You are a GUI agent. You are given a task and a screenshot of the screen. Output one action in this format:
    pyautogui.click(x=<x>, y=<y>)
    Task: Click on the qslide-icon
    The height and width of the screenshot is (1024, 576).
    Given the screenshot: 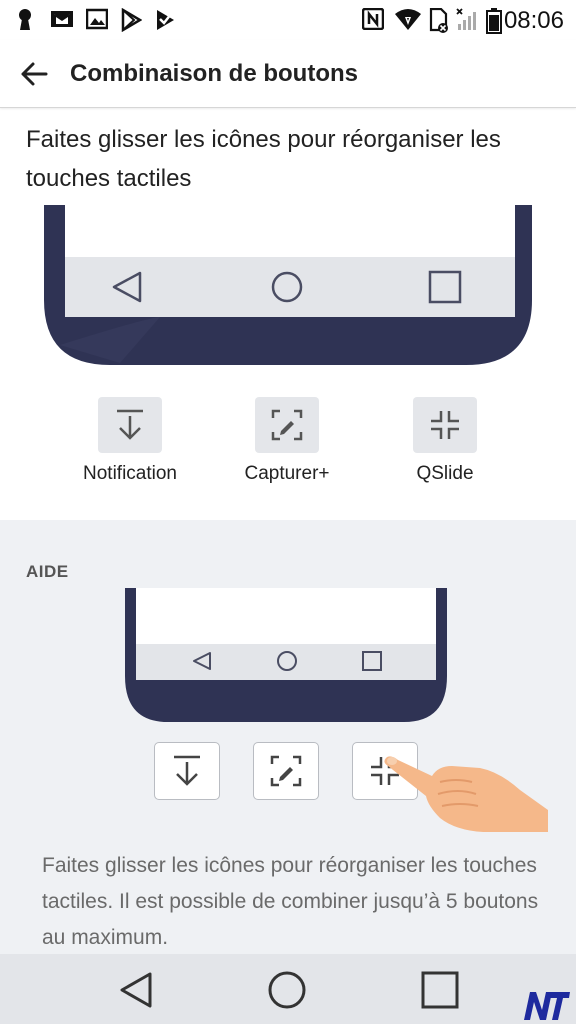 What is the action you would take?
    pyautogui.click(x=445, y=425)
    